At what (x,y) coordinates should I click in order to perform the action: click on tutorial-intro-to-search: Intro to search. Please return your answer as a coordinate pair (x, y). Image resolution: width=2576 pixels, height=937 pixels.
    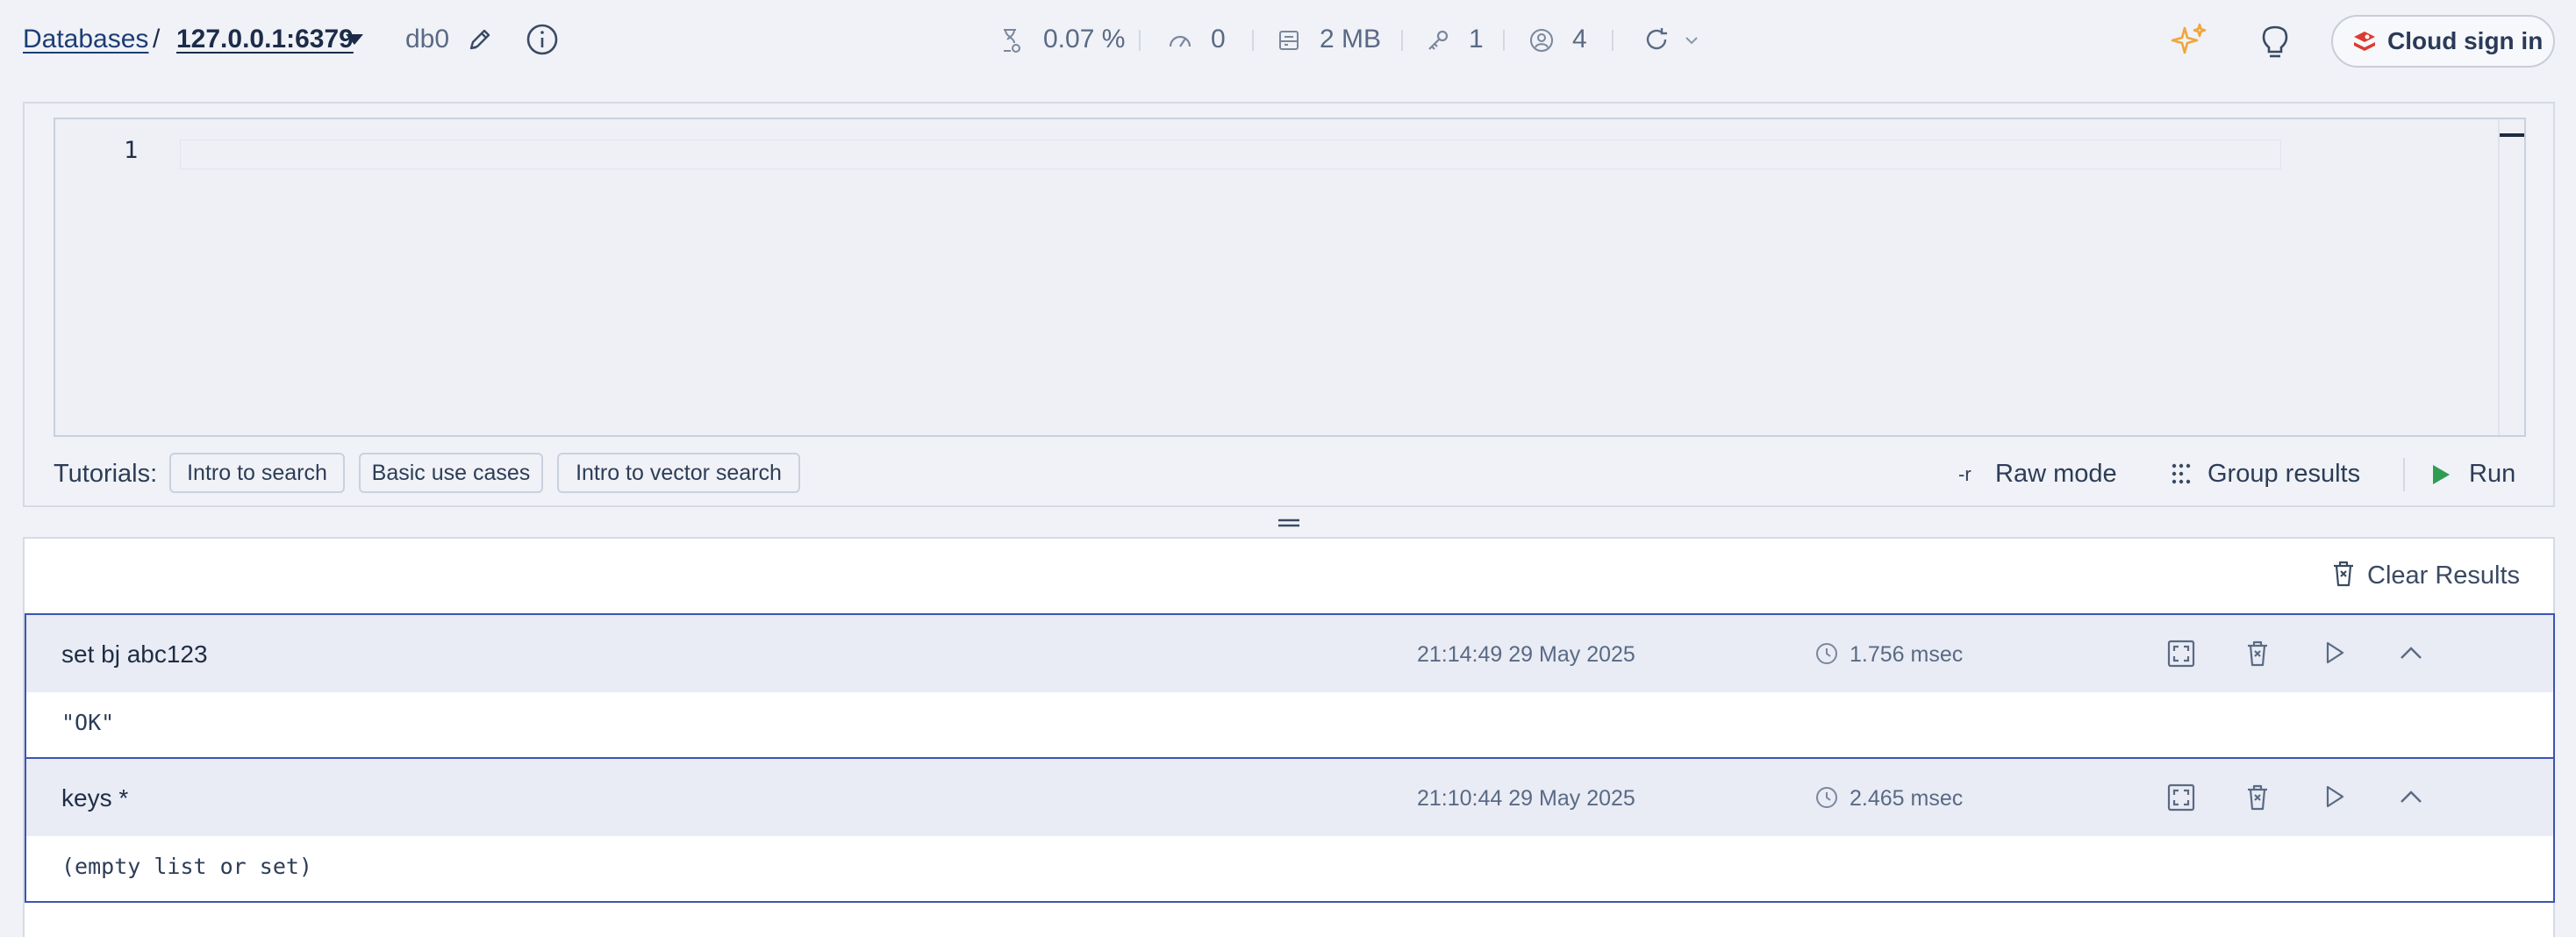
    Looking at the image, I should click on (257, 473).